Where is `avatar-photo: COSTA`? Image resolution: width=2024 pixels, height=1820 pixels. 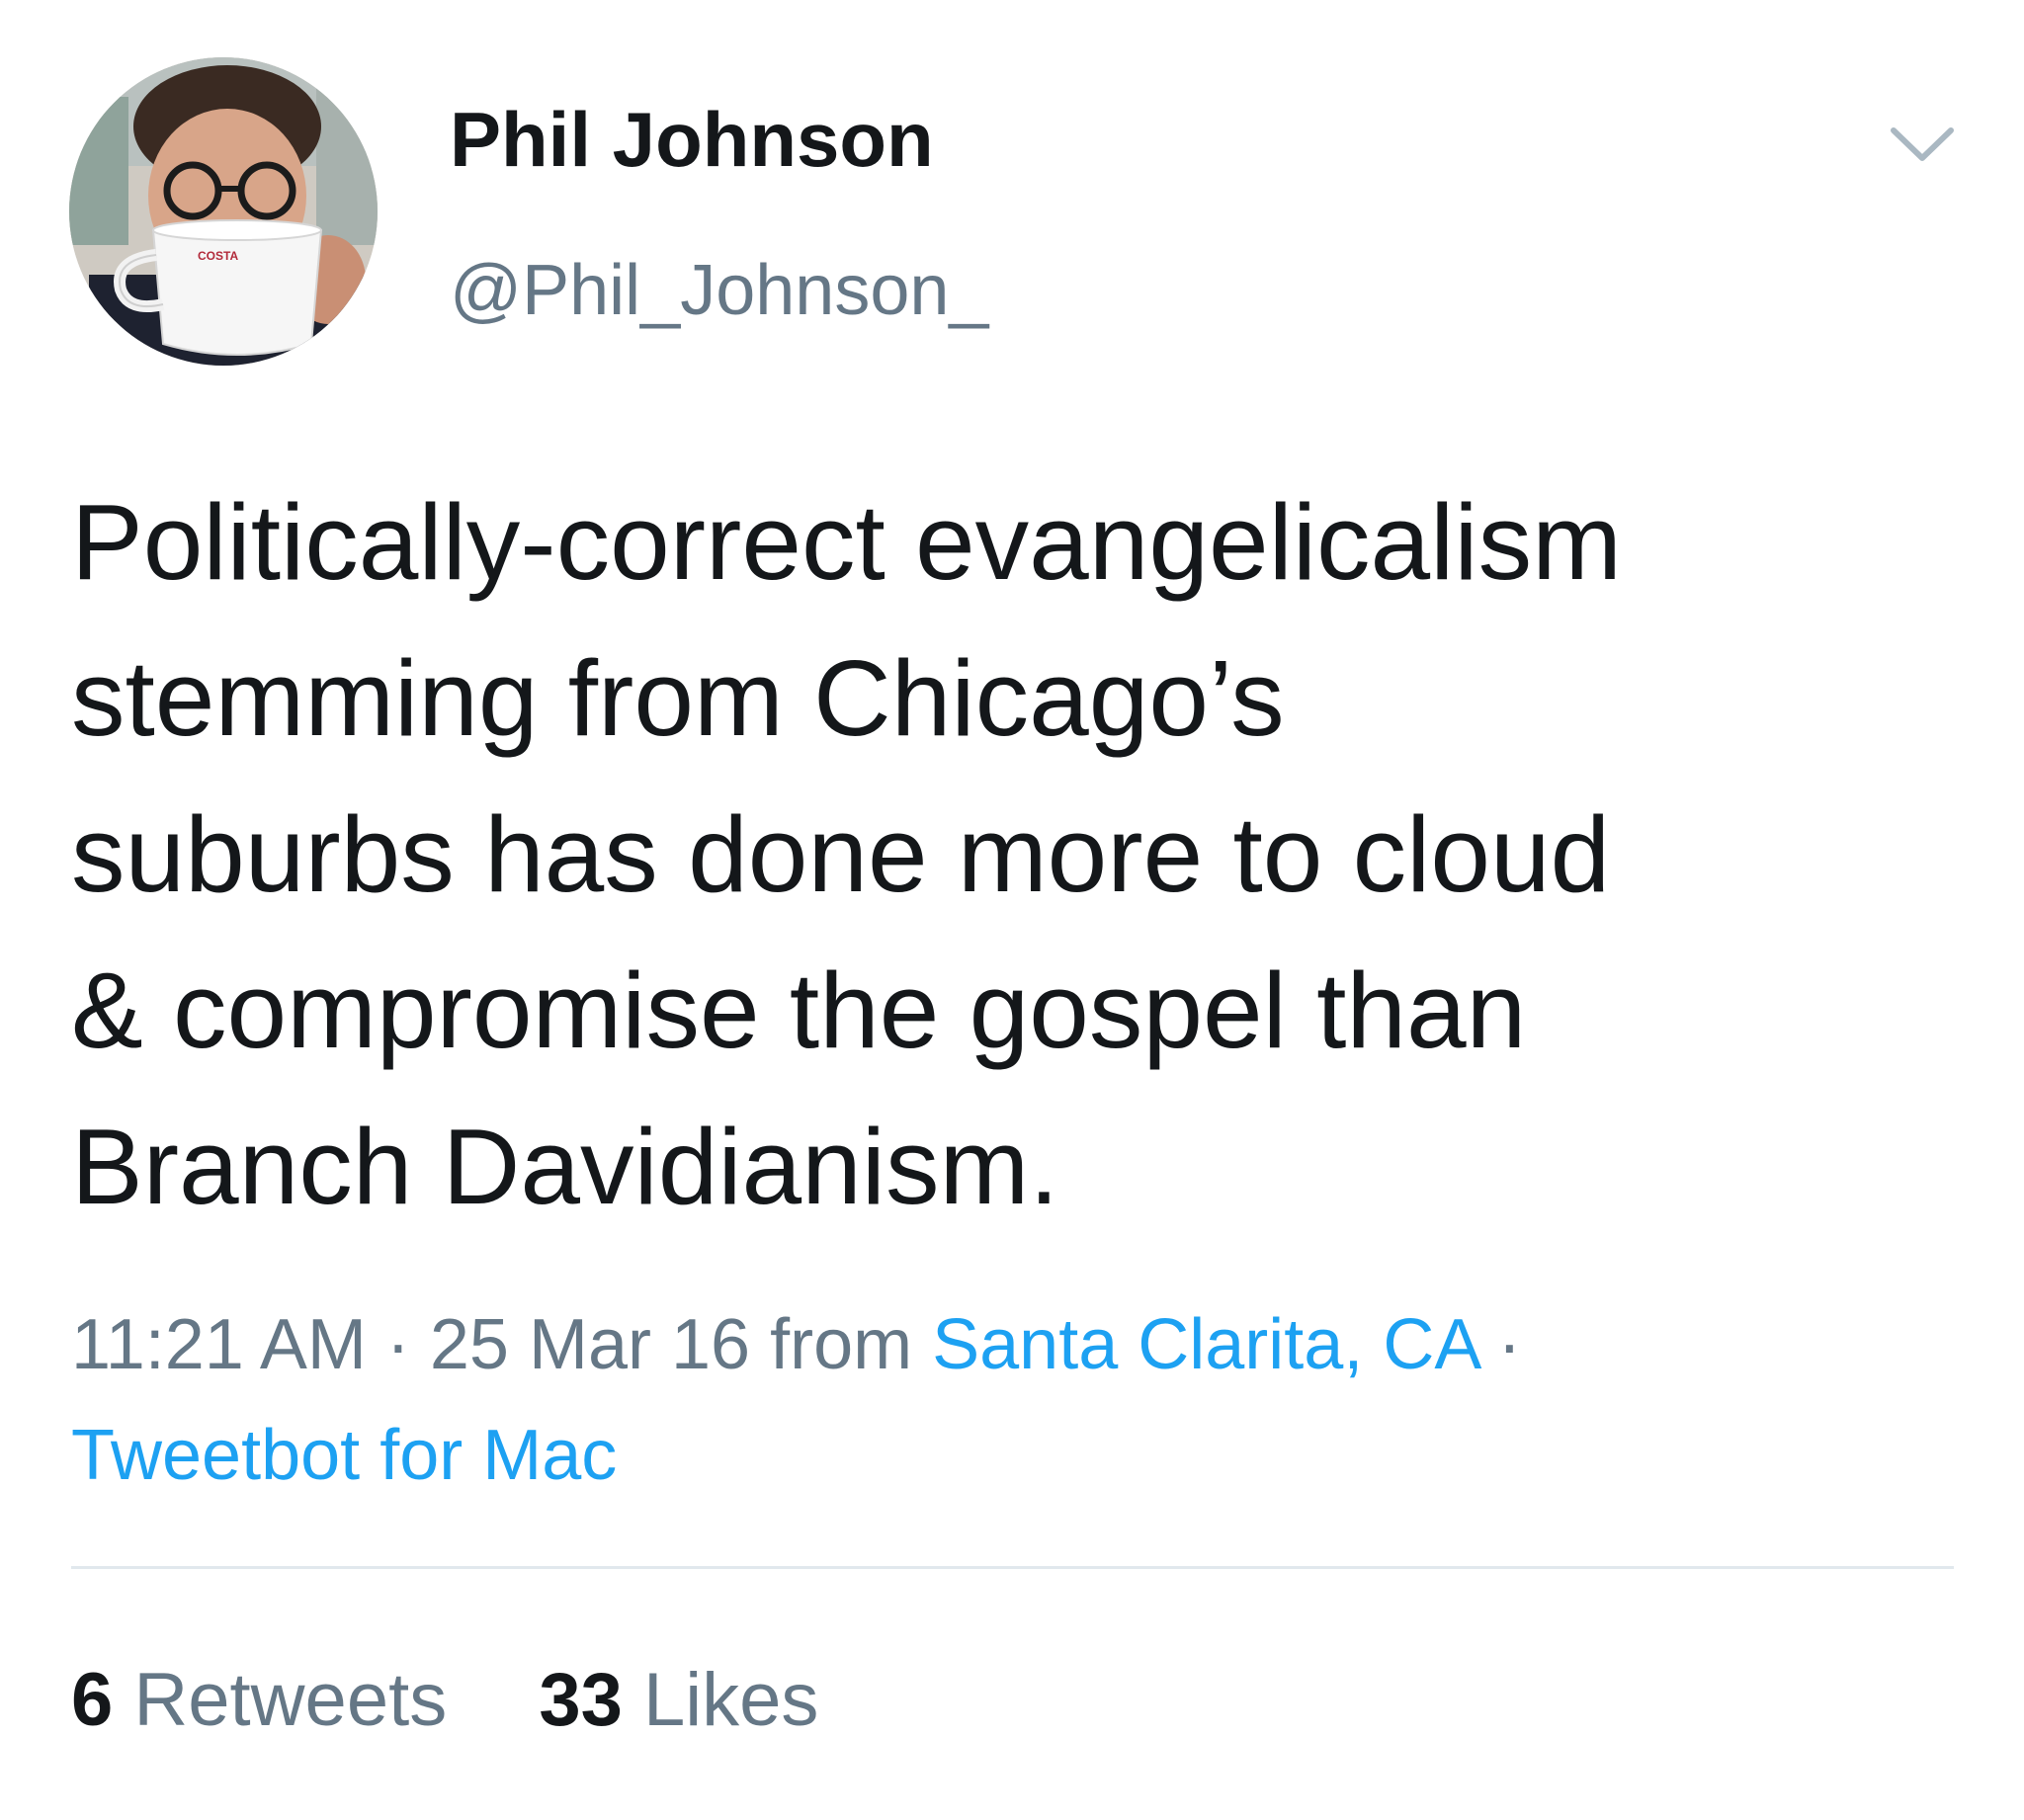
avatar-photo: COSTA is located at coordinates (223, 211).